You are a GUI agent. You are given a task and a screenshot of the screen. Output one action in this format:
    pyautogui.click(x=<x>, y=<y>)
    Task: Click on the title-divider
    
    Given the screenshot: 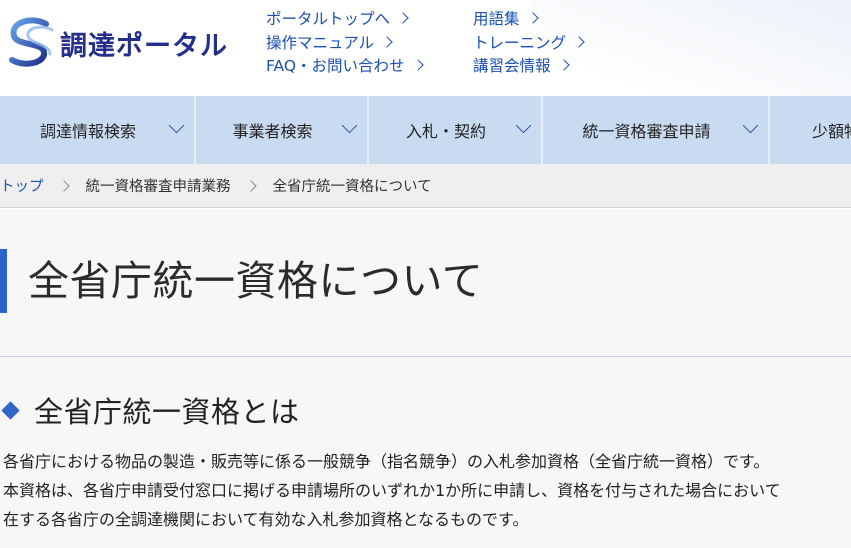 What is the action you would take?
    pyautogui.click(x=425, y=356)
    